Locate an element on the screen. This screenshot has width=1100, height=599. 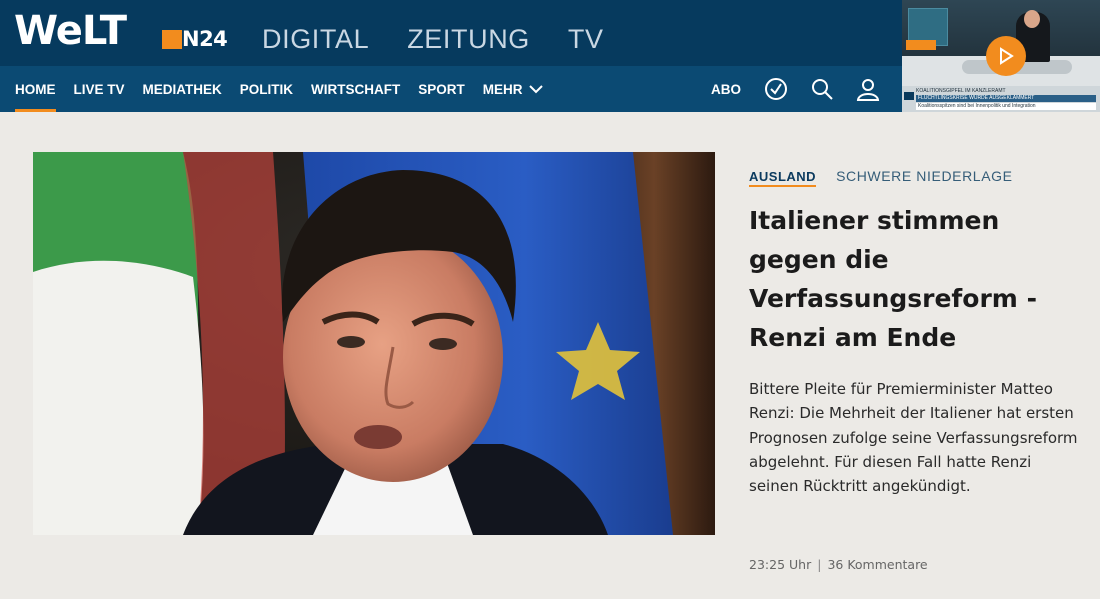
top-bar: WeLT N24 DIGITAL ZEITUNG TV is located at coordinates (450, 33).